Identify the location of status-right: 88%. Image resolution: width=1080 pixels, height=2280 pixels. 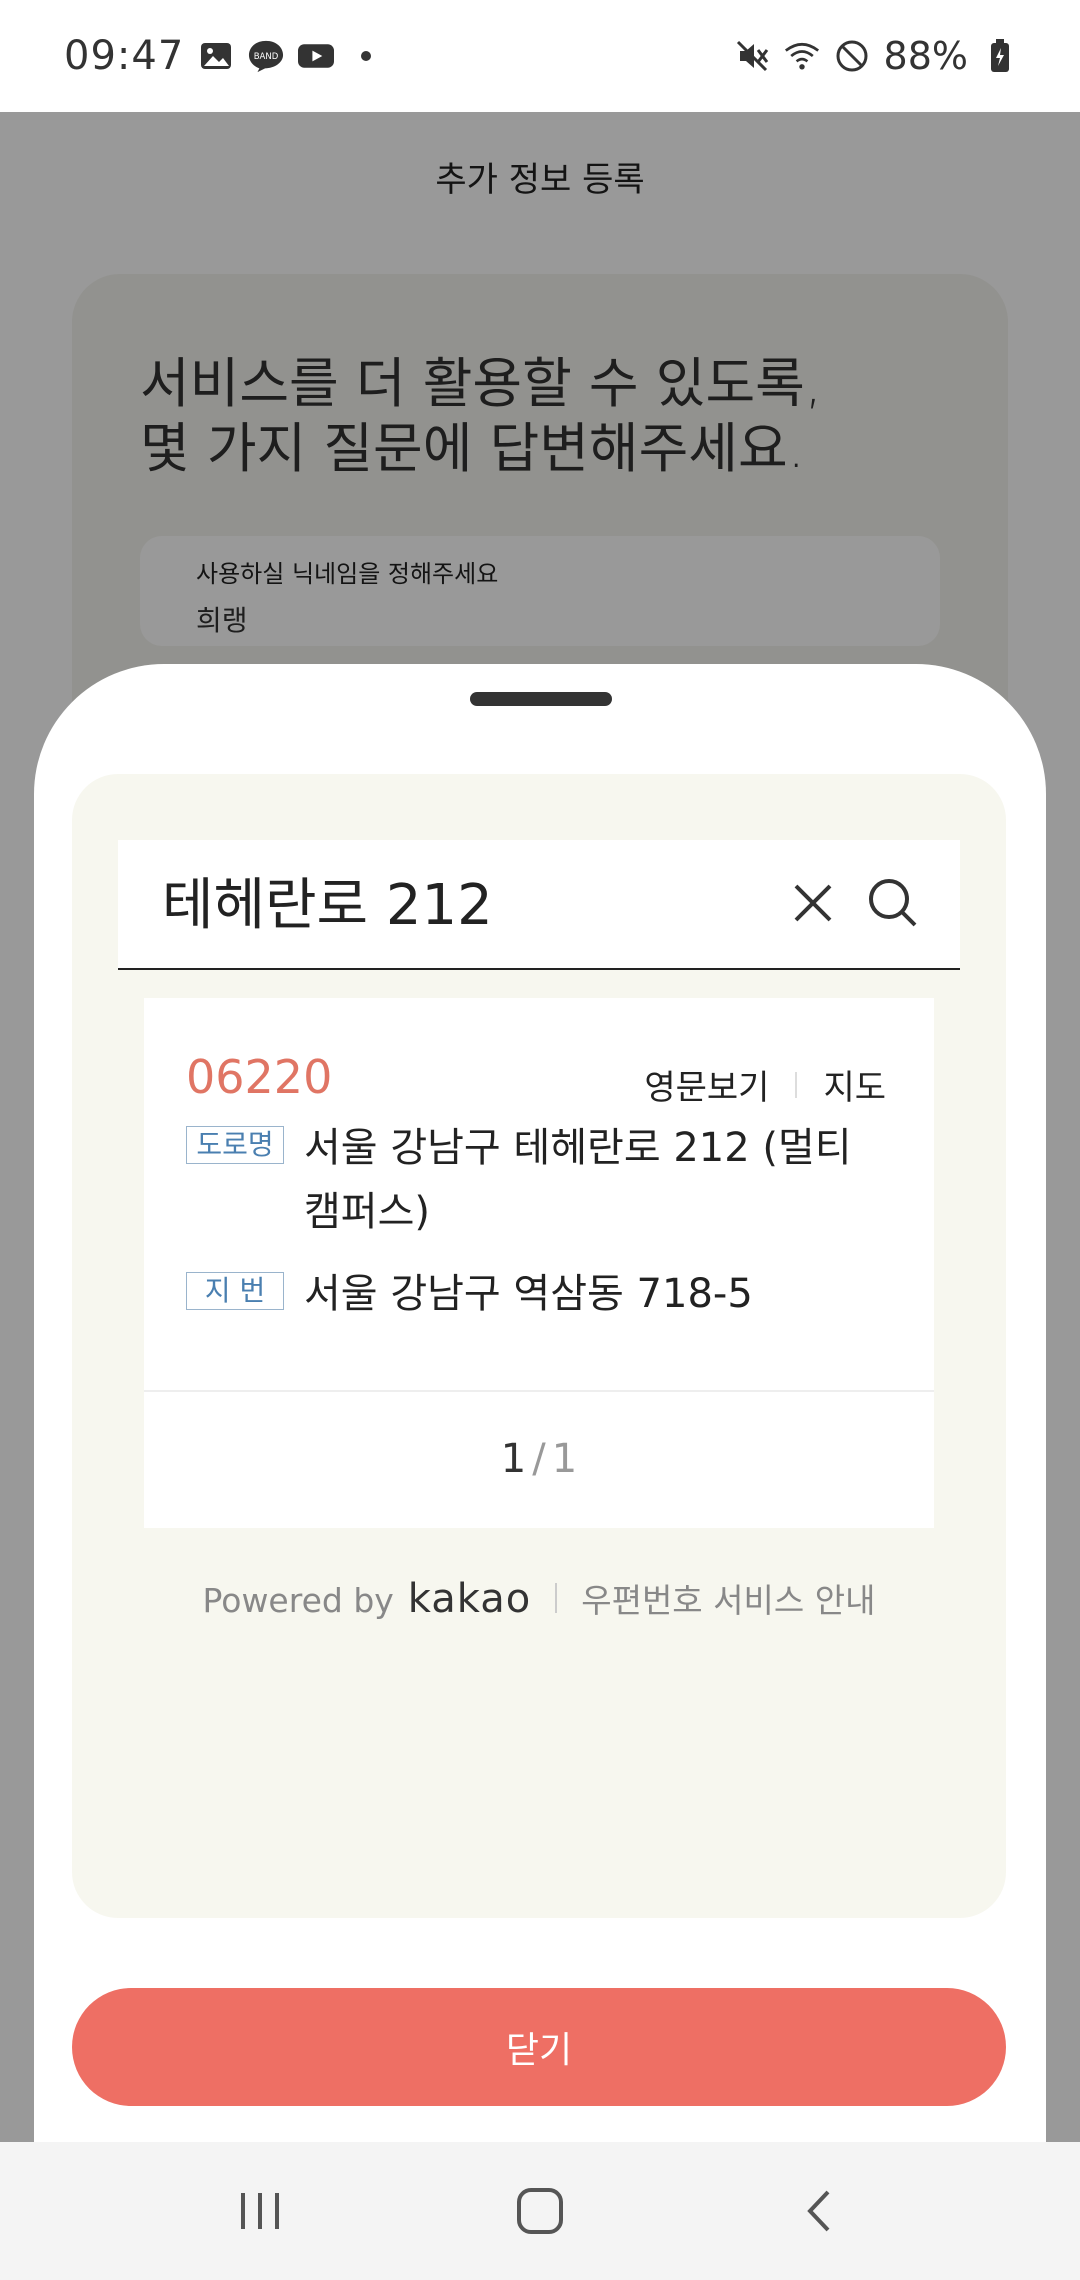
(876, 56).